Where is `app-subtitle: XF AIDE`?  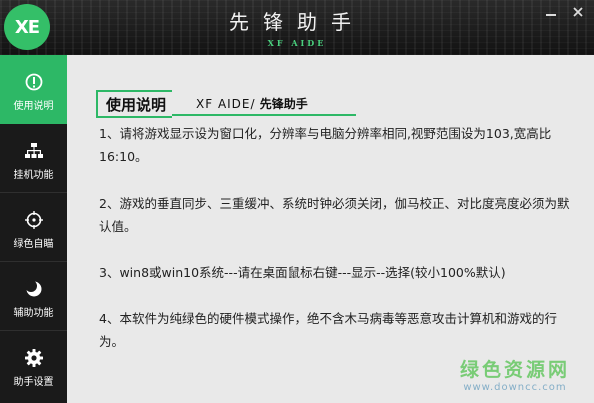
app-subtitle: XF AIDE is located at coordinates (297, 43).